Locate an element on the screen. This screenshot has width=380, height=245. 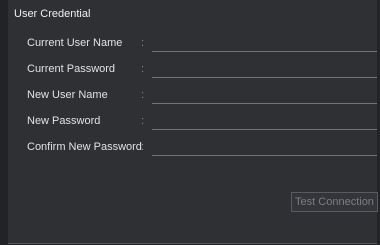
confirm-new-password-row: Confirm New Password : is located at coordinates (192, 149).